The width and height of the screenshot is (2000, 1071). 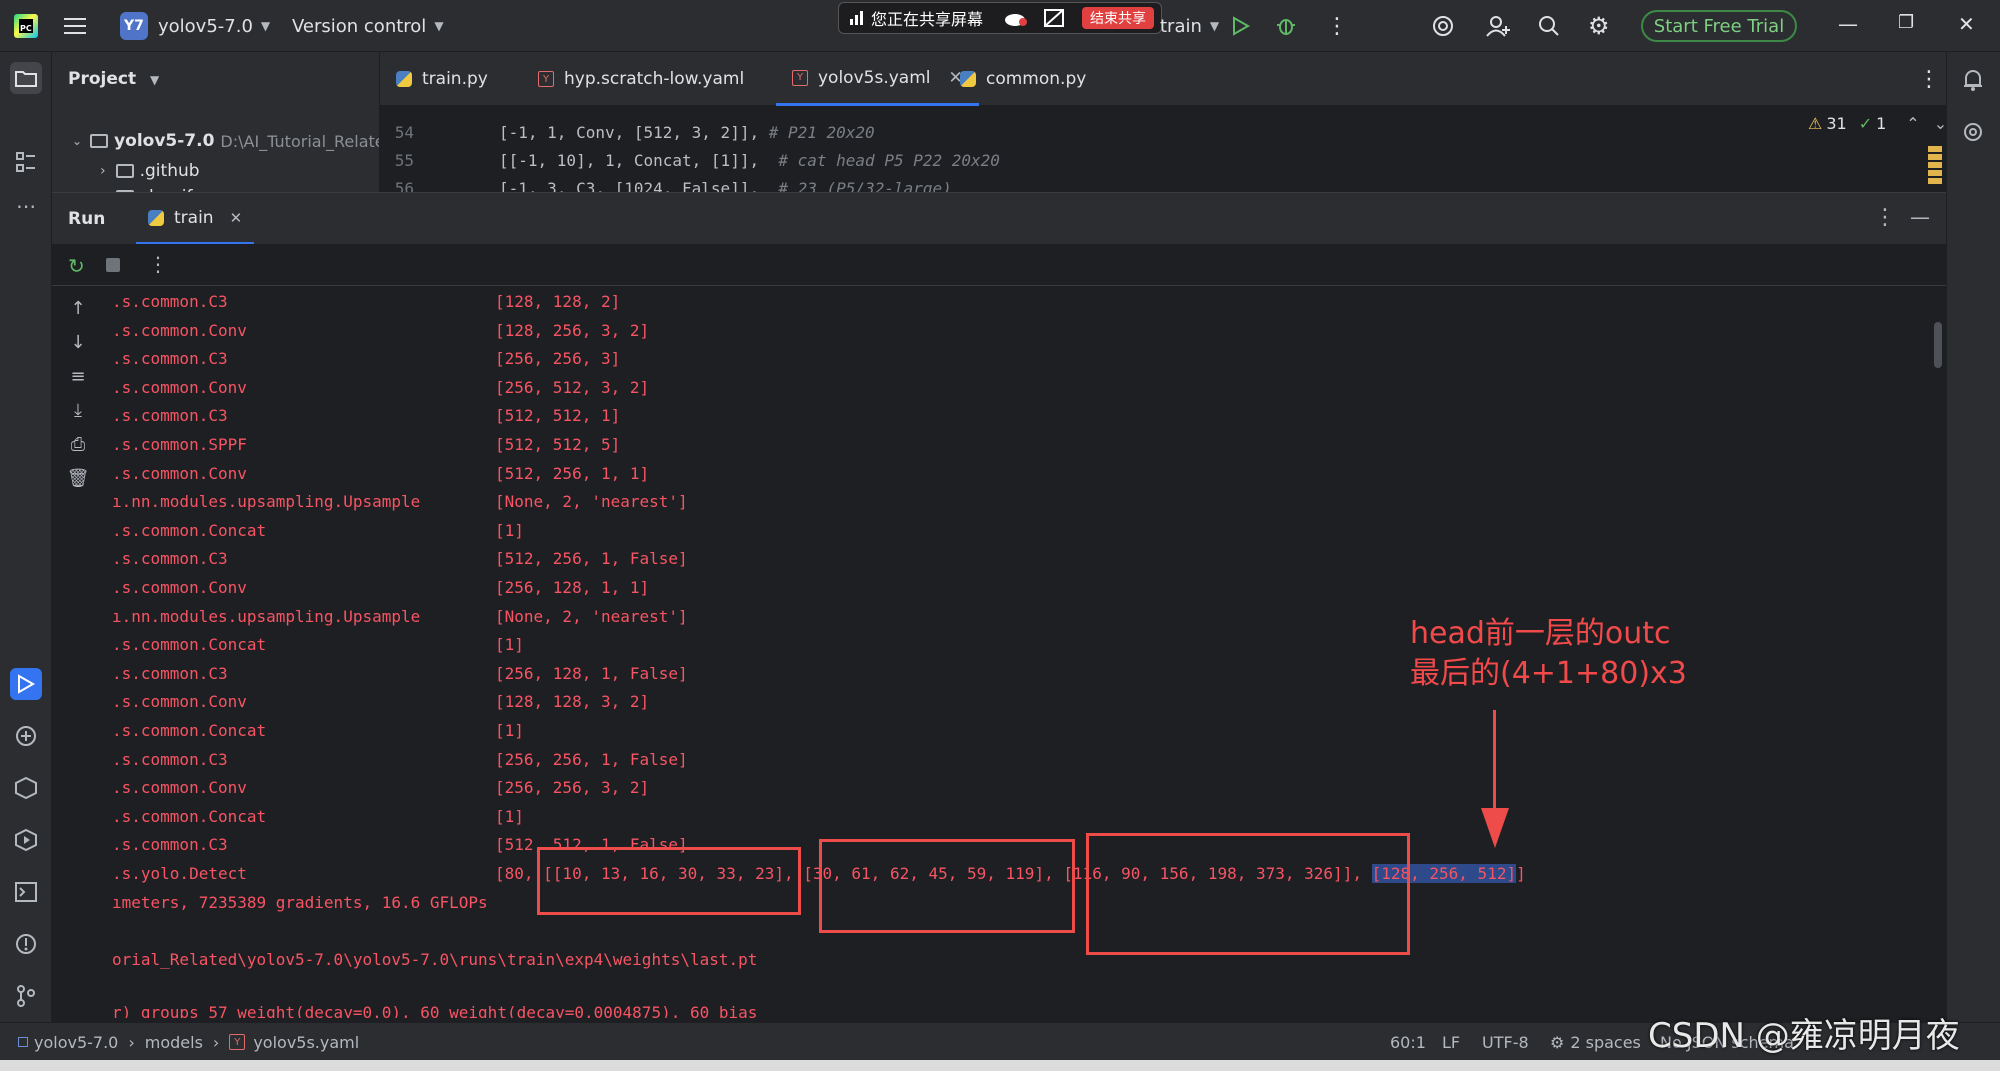 I want to click on tree-root: ⌄ yolov5-7.0 D:\AI_Tutorial_Related, so click(x=225, y=141).